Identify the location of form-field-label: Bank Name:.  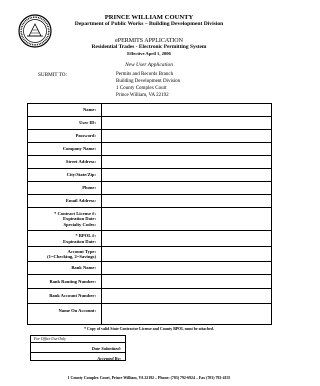
(83, 268).